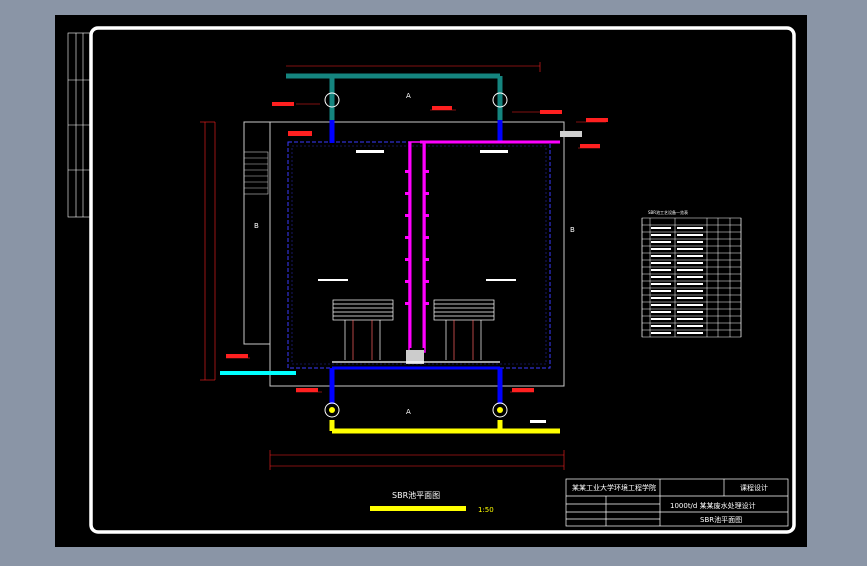 This screenshot has height=566, width=867. I want to click on drawing-scale: 1:50, so click(486, 510).